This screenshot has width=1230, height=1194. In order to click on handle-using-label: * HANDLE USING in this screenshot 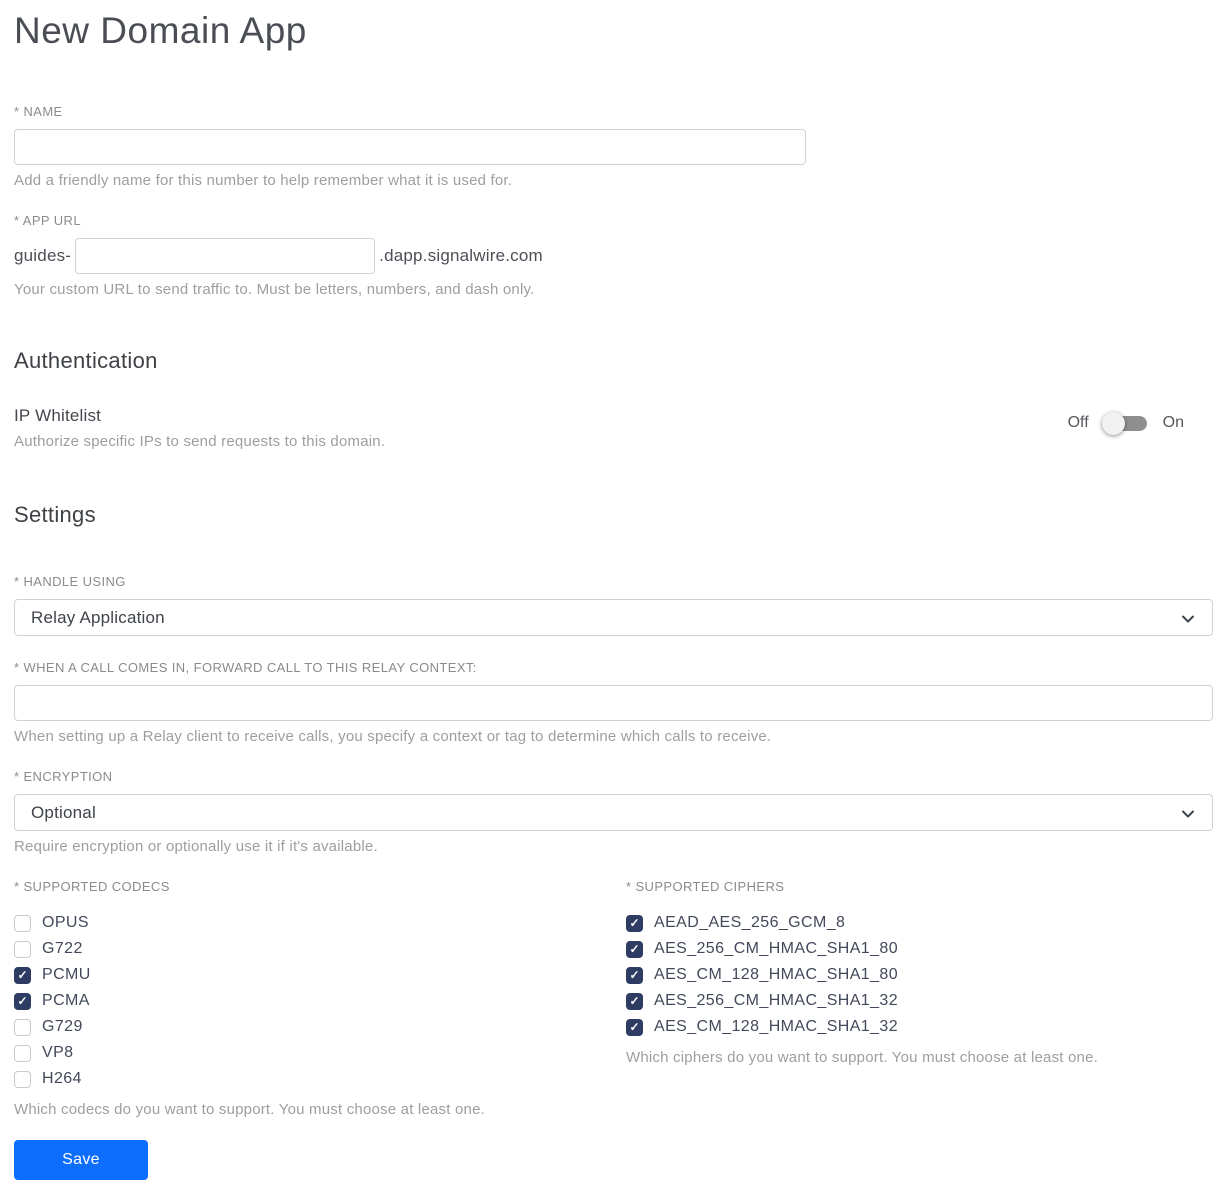, I will do `click(70, 581)`.